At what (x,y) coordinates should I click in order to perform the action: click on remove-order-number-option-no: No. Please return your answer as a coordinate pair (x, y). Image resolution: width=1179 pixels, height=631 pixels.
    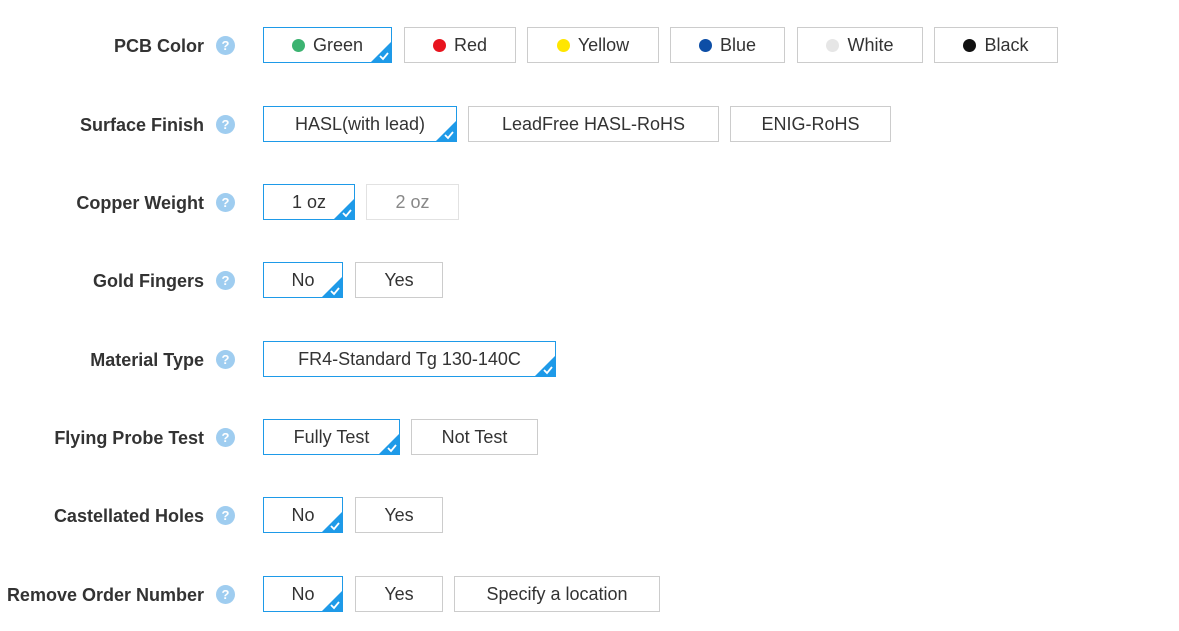
    Looking at the image, I should click on (303, 594).